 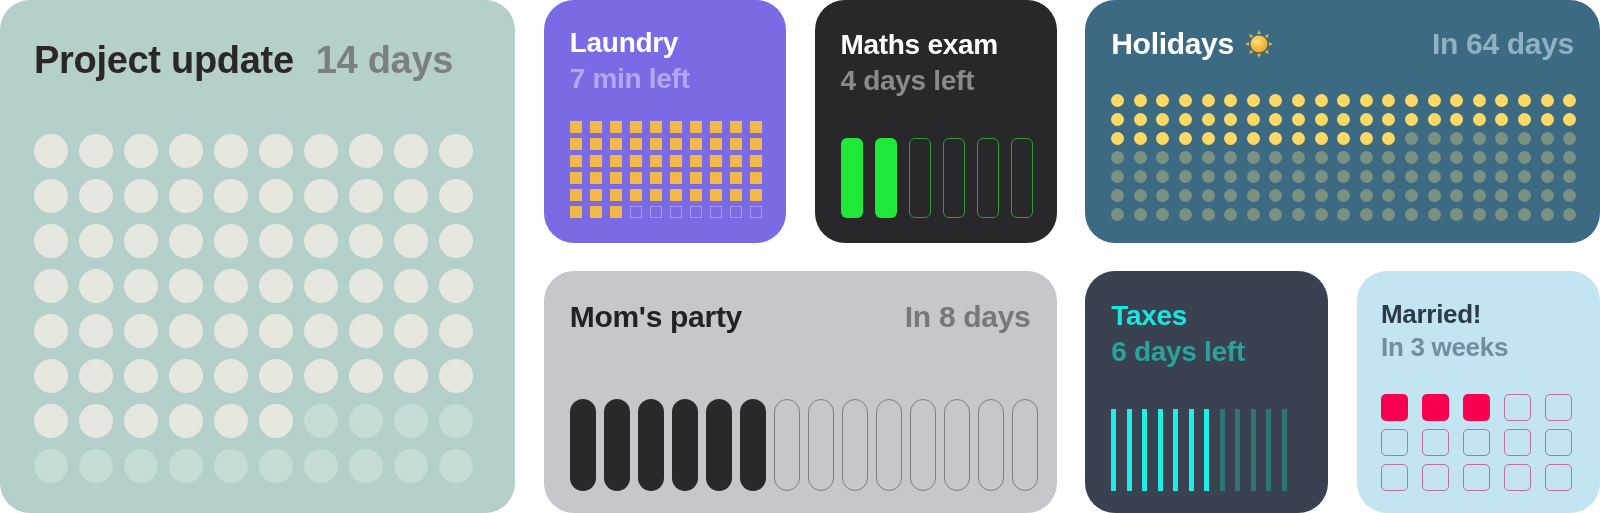 I want to click on sun-icon, so click(x=1258, y=44).